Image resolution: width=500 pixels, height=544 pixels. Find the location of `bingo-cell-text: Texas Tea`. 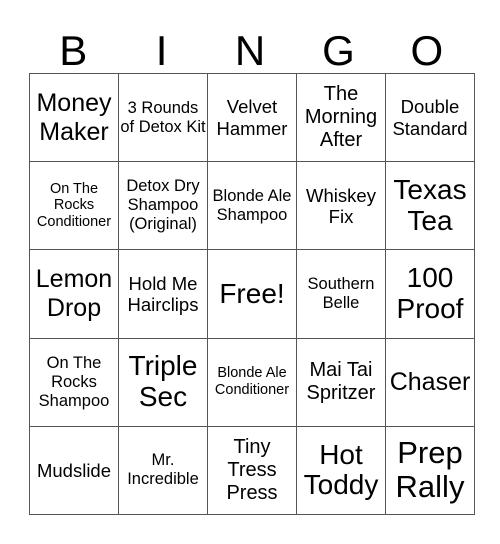

bingo-cell-text: Texas Tea is located at coordinates (430, 204).